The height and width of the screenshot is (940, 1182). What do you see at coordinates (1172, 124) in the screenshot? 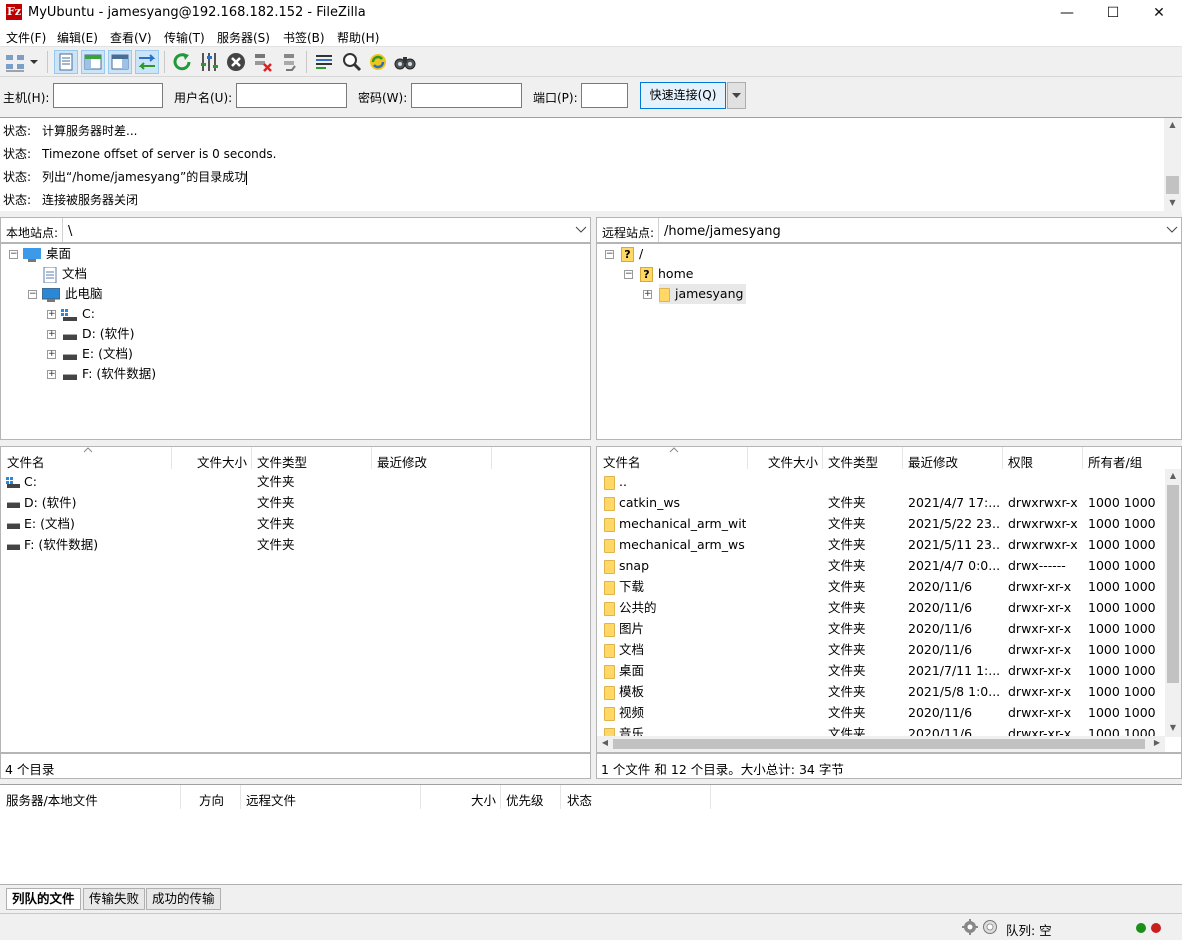
I see `scroll-up-icon: ▲` at bounding box center [1172, 124].